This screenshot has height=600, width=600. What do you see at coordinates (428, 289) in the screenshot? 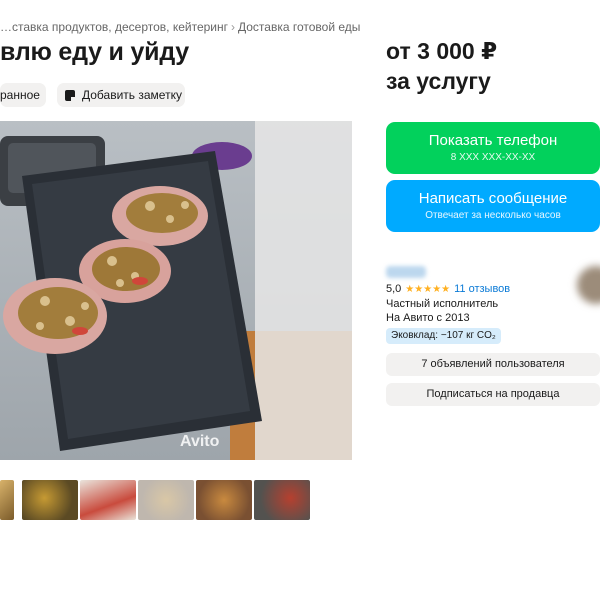
I see `rating-stars-icon: ★★★★★` at bounding box center [428, 289].